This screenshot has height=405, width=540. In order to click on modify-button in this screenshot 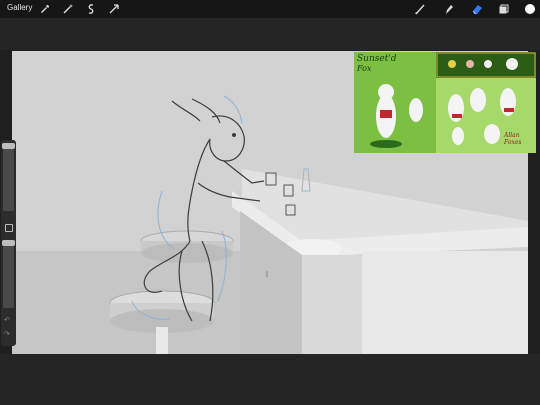, I will do `click(9, 228)`.